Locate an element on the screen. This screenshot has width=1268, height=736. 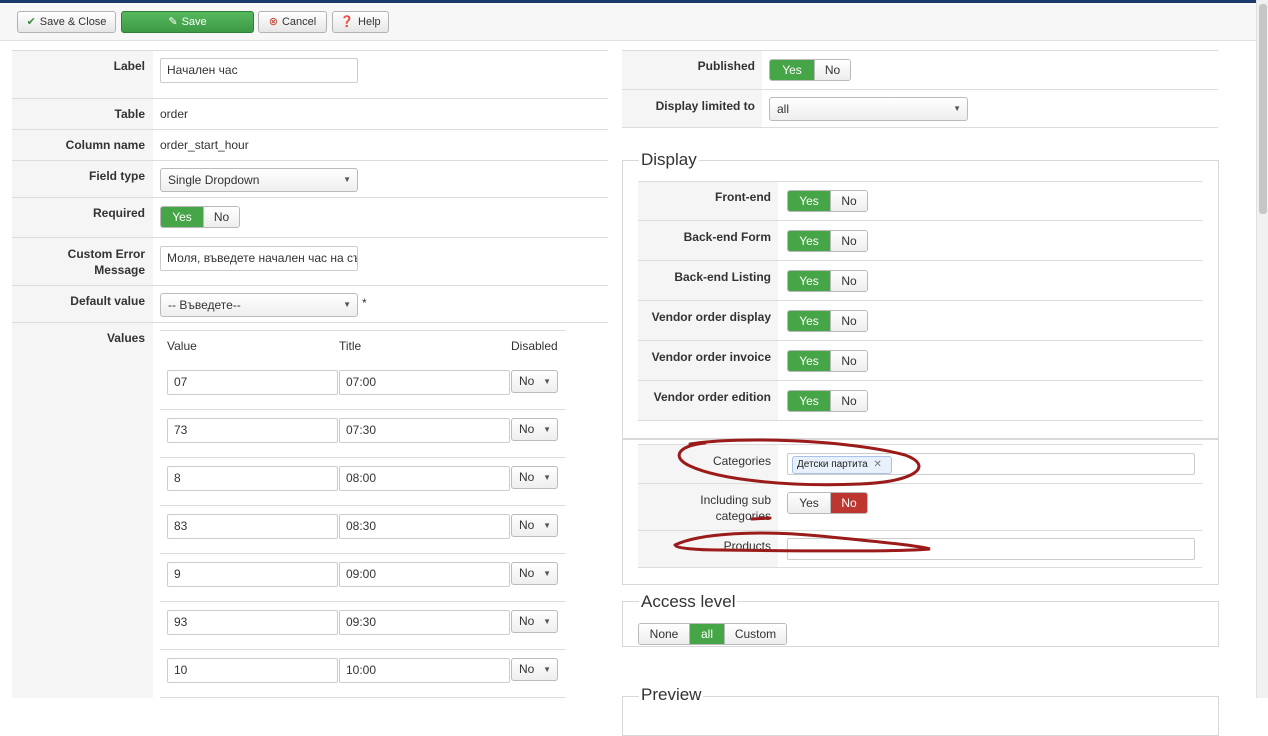
annotation-tick is located at coordinates (761, 518).